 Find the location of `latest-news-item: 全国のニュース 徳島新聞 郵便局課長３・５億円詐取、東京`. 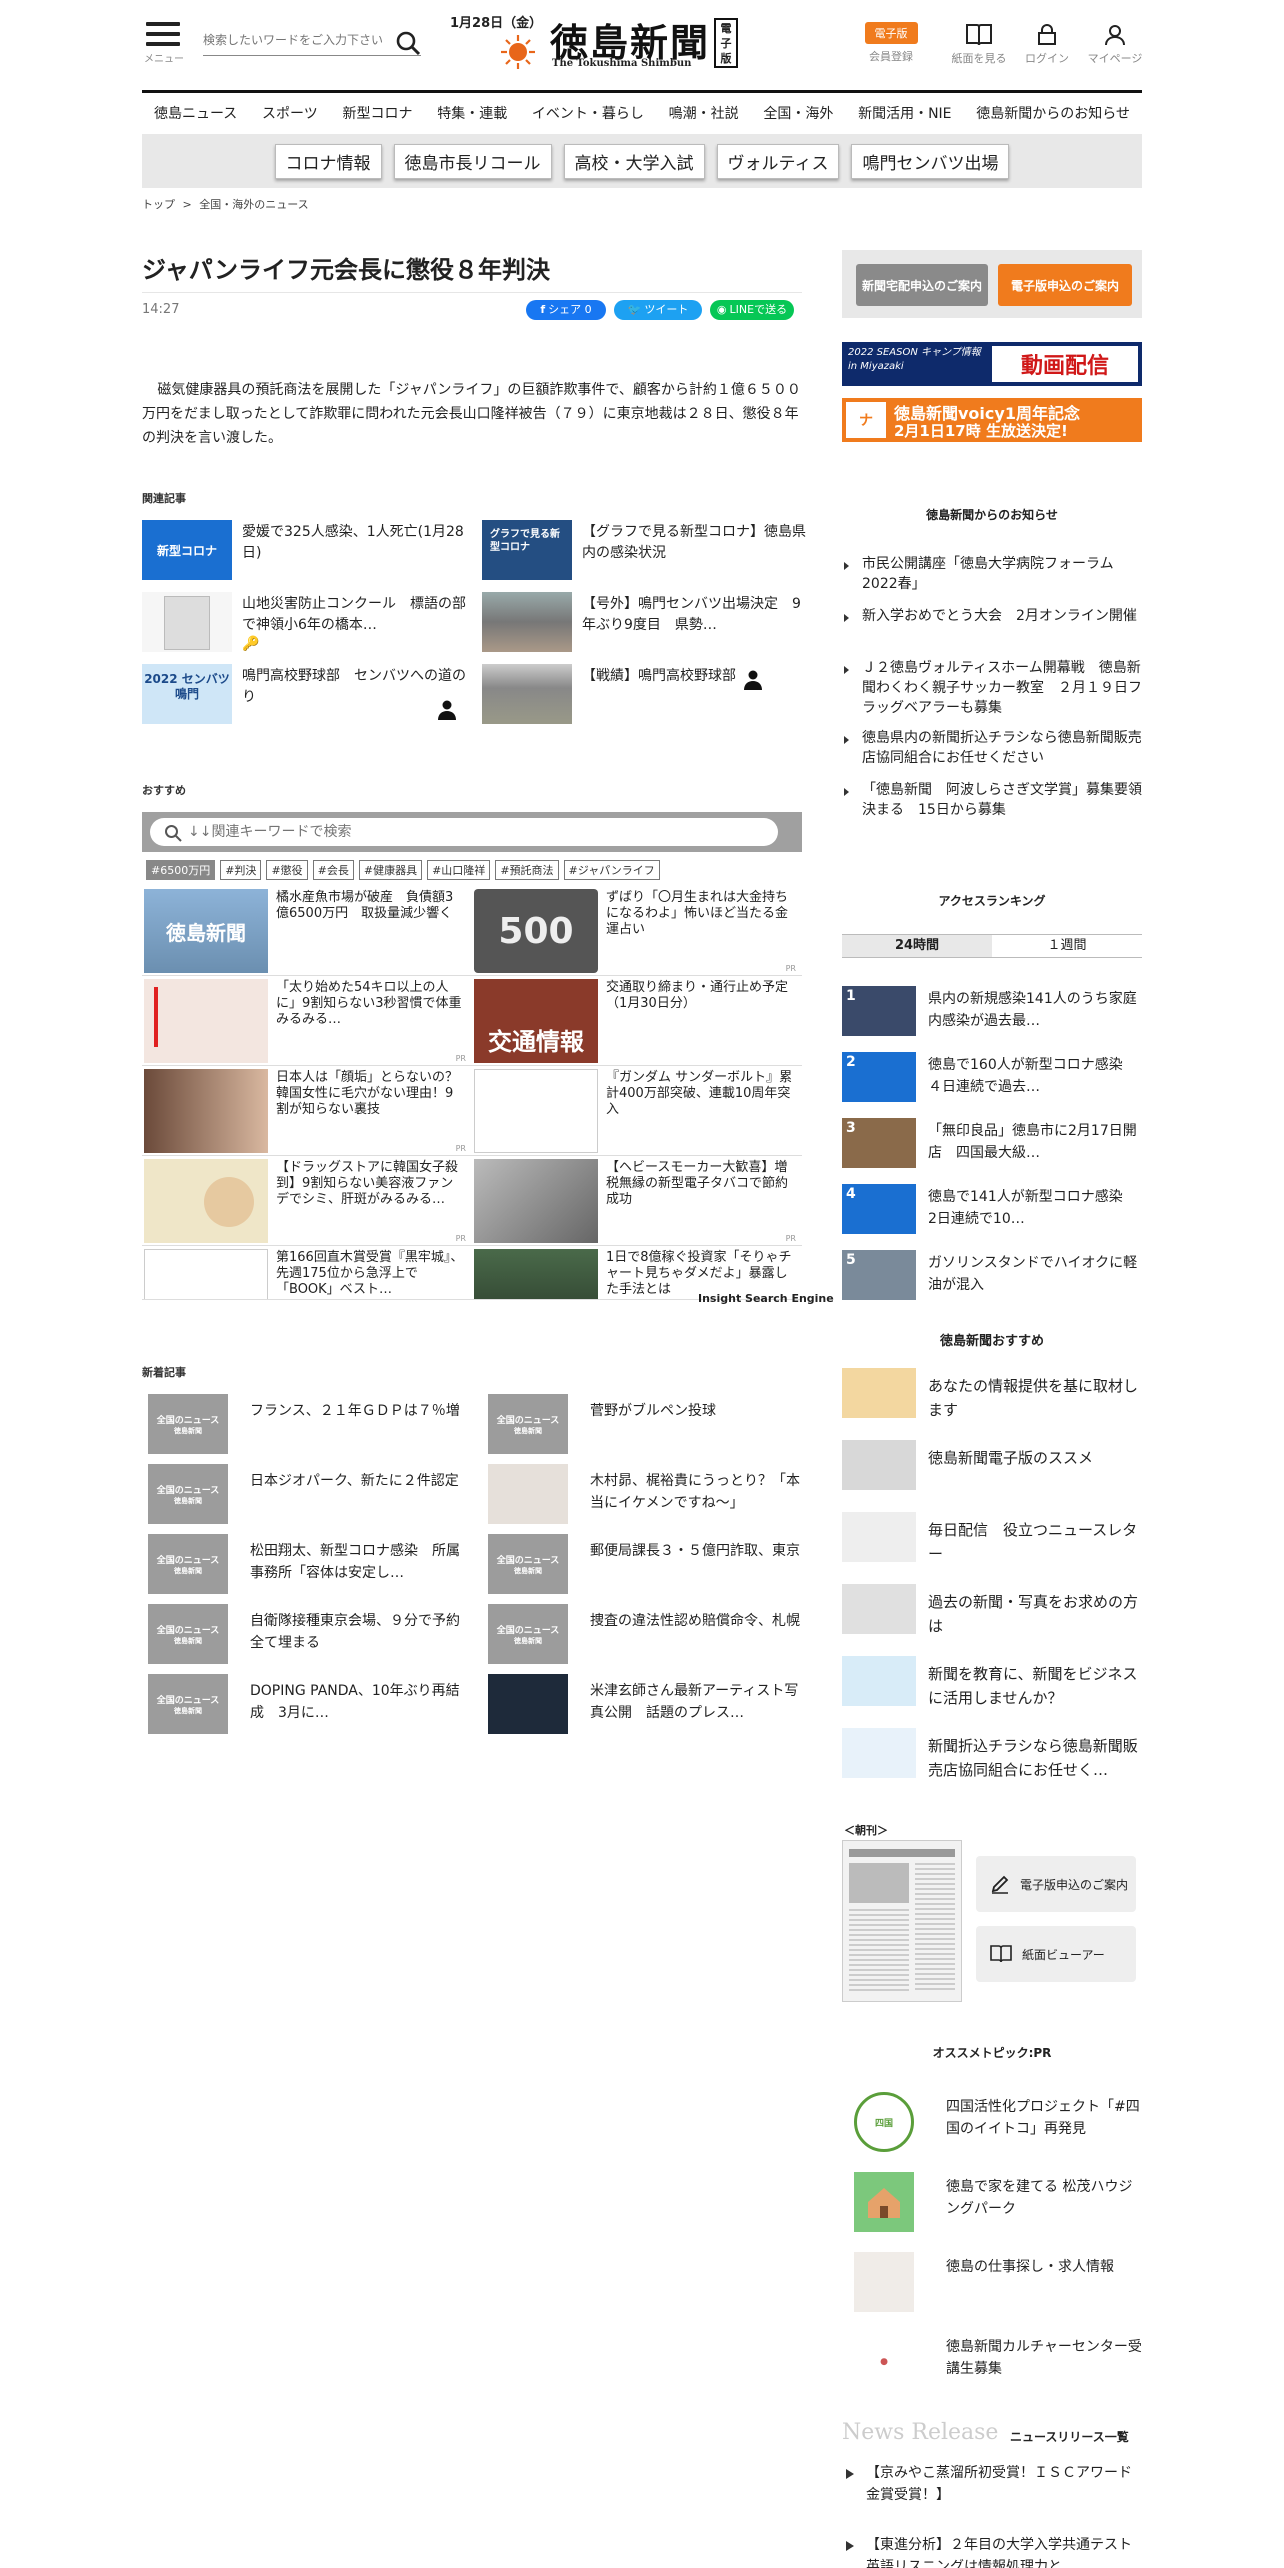

latest-news-item: 全国のニュース 徳島新聞 郵便局課長３・５億円詐取、東京 is located at coordinates (647, 1563).